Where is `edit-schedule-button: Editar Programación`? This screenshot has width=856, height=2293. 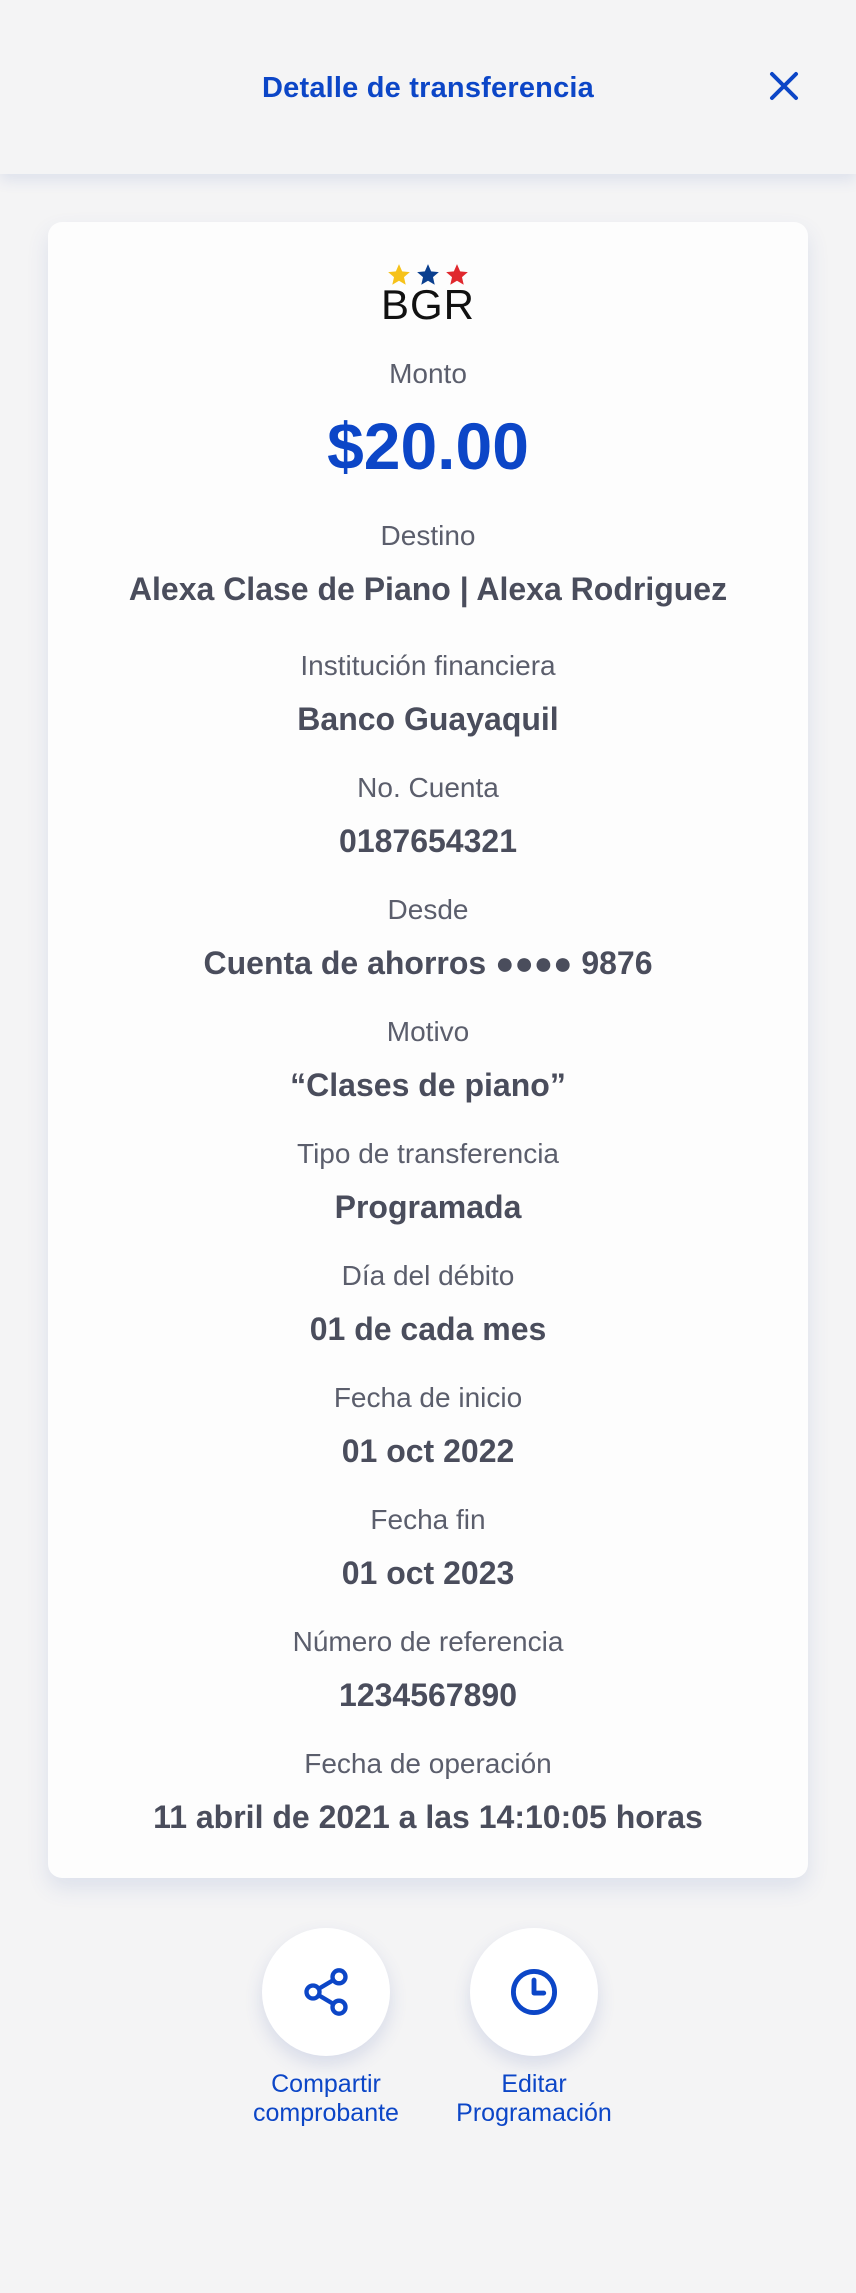 edit-schedule-button: Editar Programación is located at coordinates (534, 2028).